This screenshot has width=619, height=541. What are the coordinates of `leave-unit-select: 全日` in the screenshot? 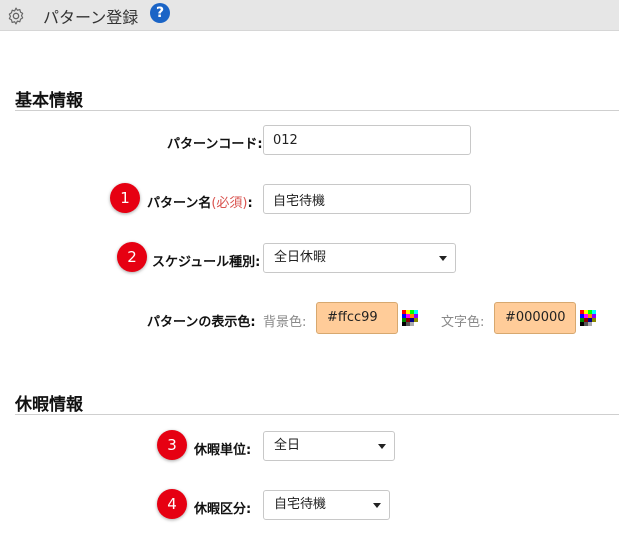 It's located at (329, 446).